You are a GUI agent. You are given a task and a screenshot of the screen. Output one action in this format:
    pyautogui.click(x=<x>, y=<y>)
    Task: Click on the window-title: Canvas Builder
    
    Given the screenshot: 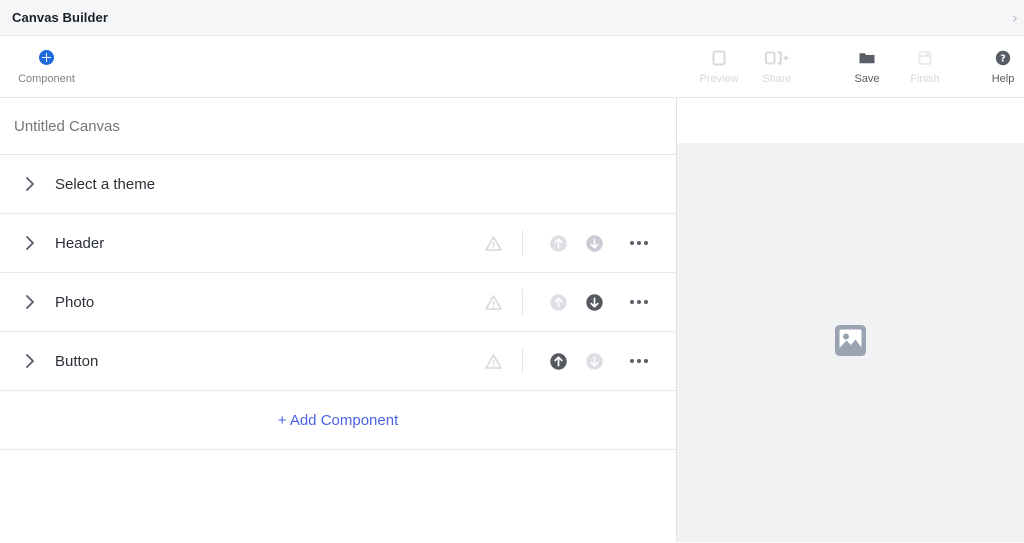 What is the action you would take?
    pyautogui.click(x=60, y=17)
    